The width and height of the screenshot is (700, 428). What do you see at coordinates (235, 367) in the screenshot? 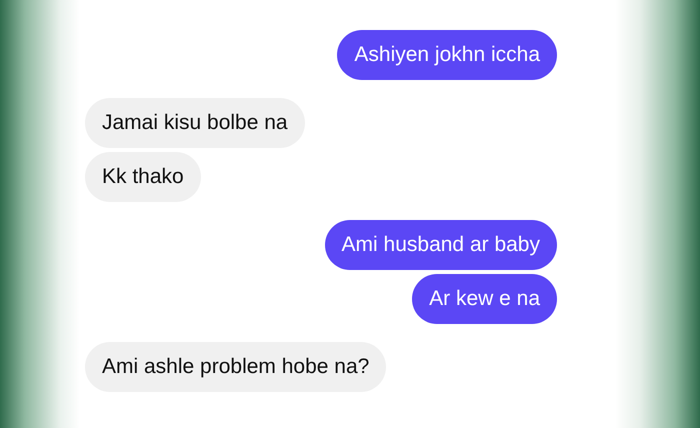
I see `message-bubble: Ami ashle problem hobe na?` at bounding box center [235, 367].